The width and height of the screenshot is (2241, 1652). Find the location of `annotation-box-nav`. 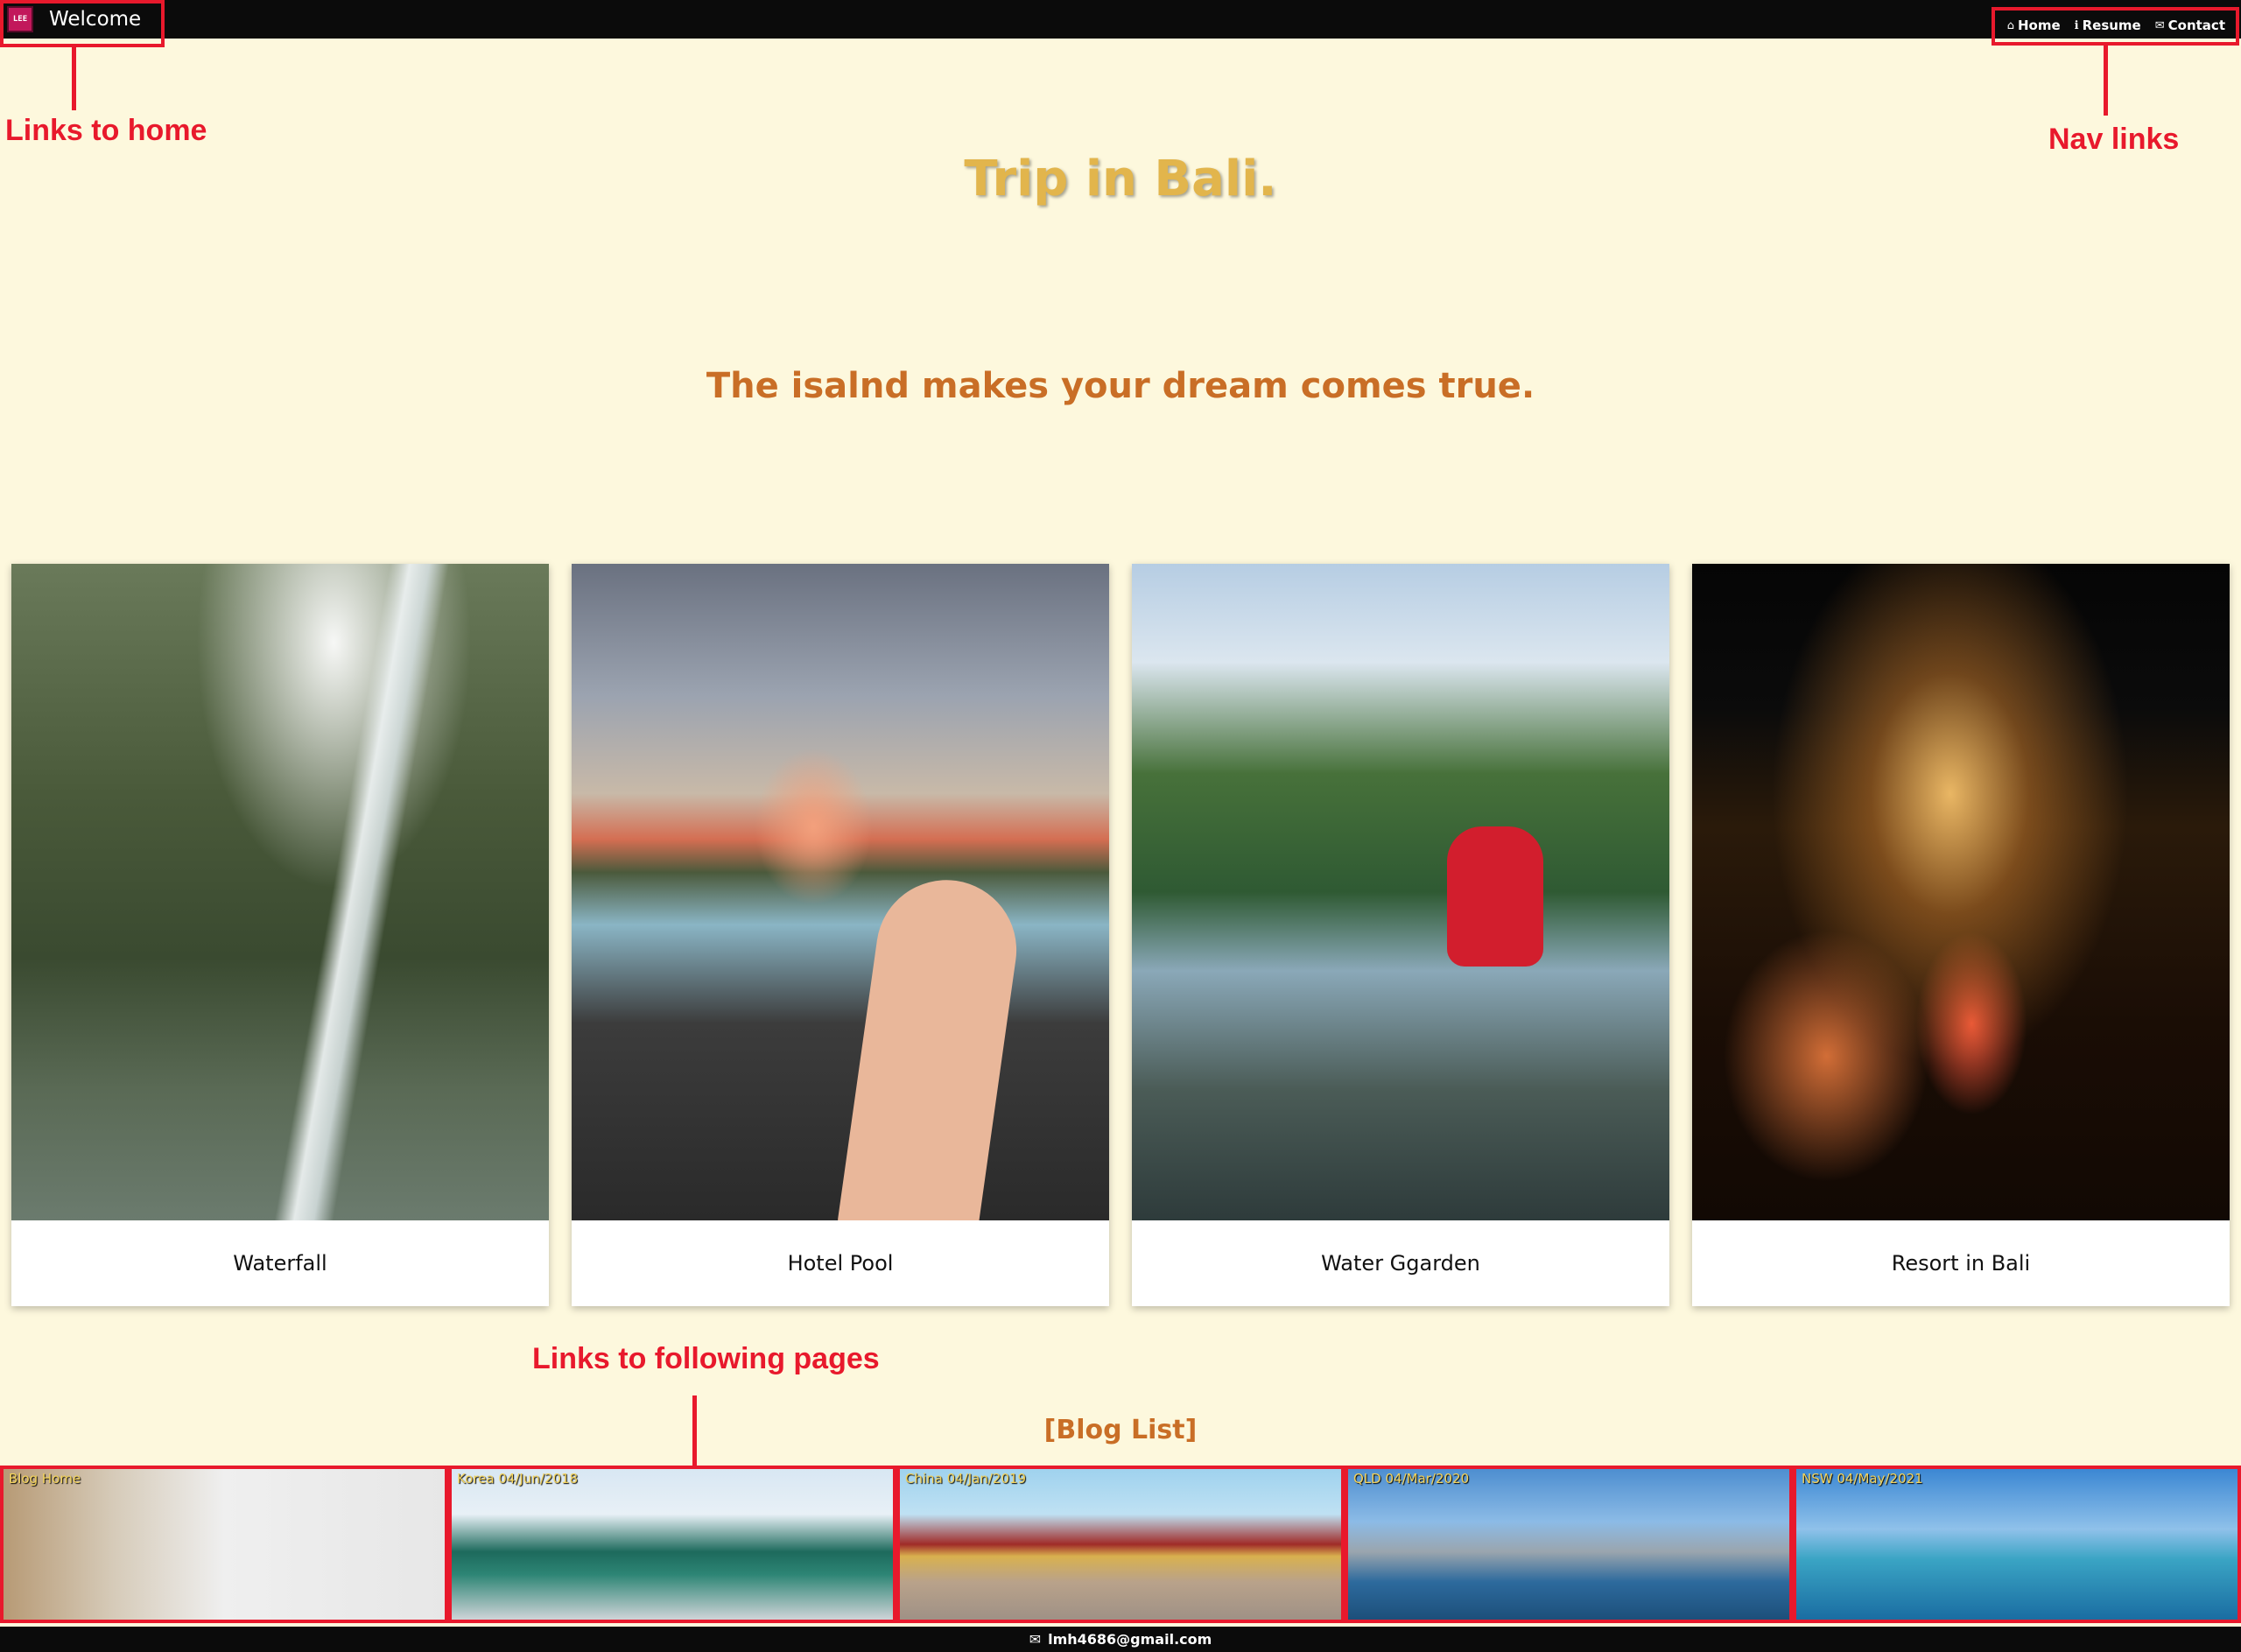

annotation-box-nav is located at coordinates (2115, 27).